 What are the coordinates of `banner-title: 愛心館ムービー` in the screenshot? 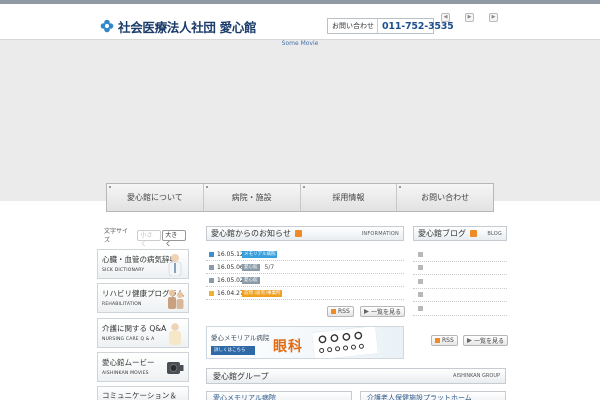 It's located at (128, 362).